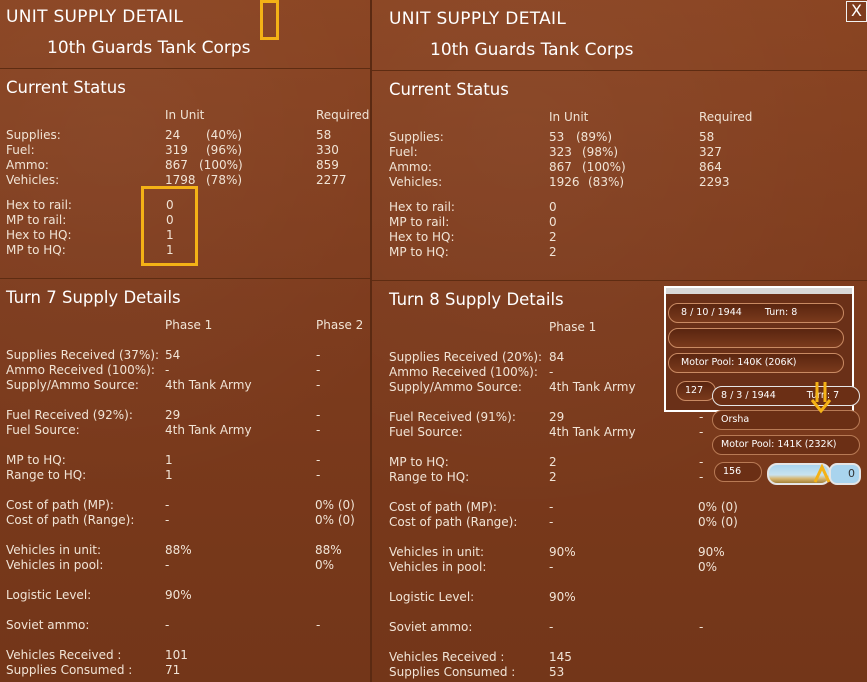  What do you see at coordinates (786, 396) in the screenshot?
I see `date-pill-turn-7: 8 / 3 / 1944 Turn: 7` at bounding box center [786, 396].